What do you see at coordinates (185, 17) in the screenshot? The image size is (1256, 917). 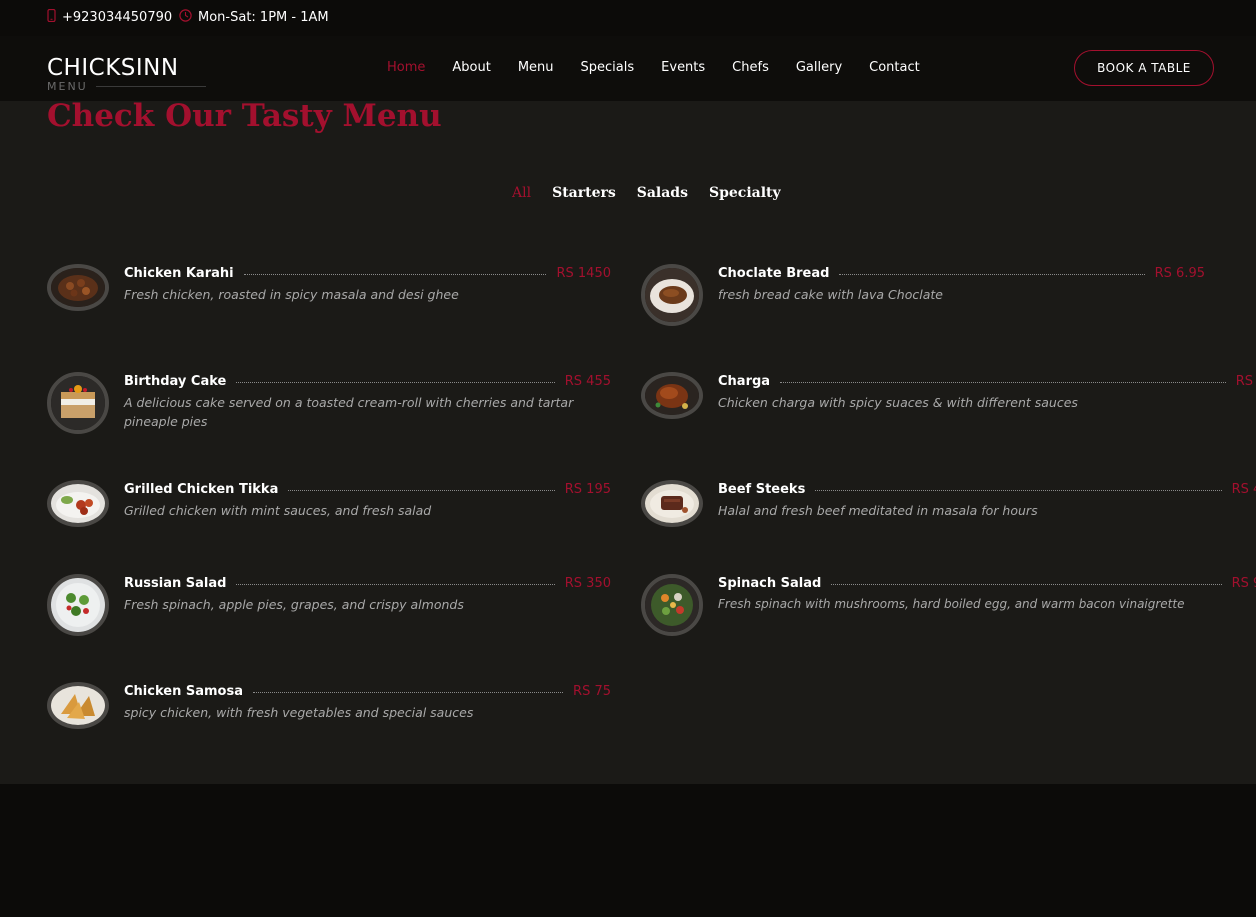 I see `clock-icon` at bounding box center [185, 17].